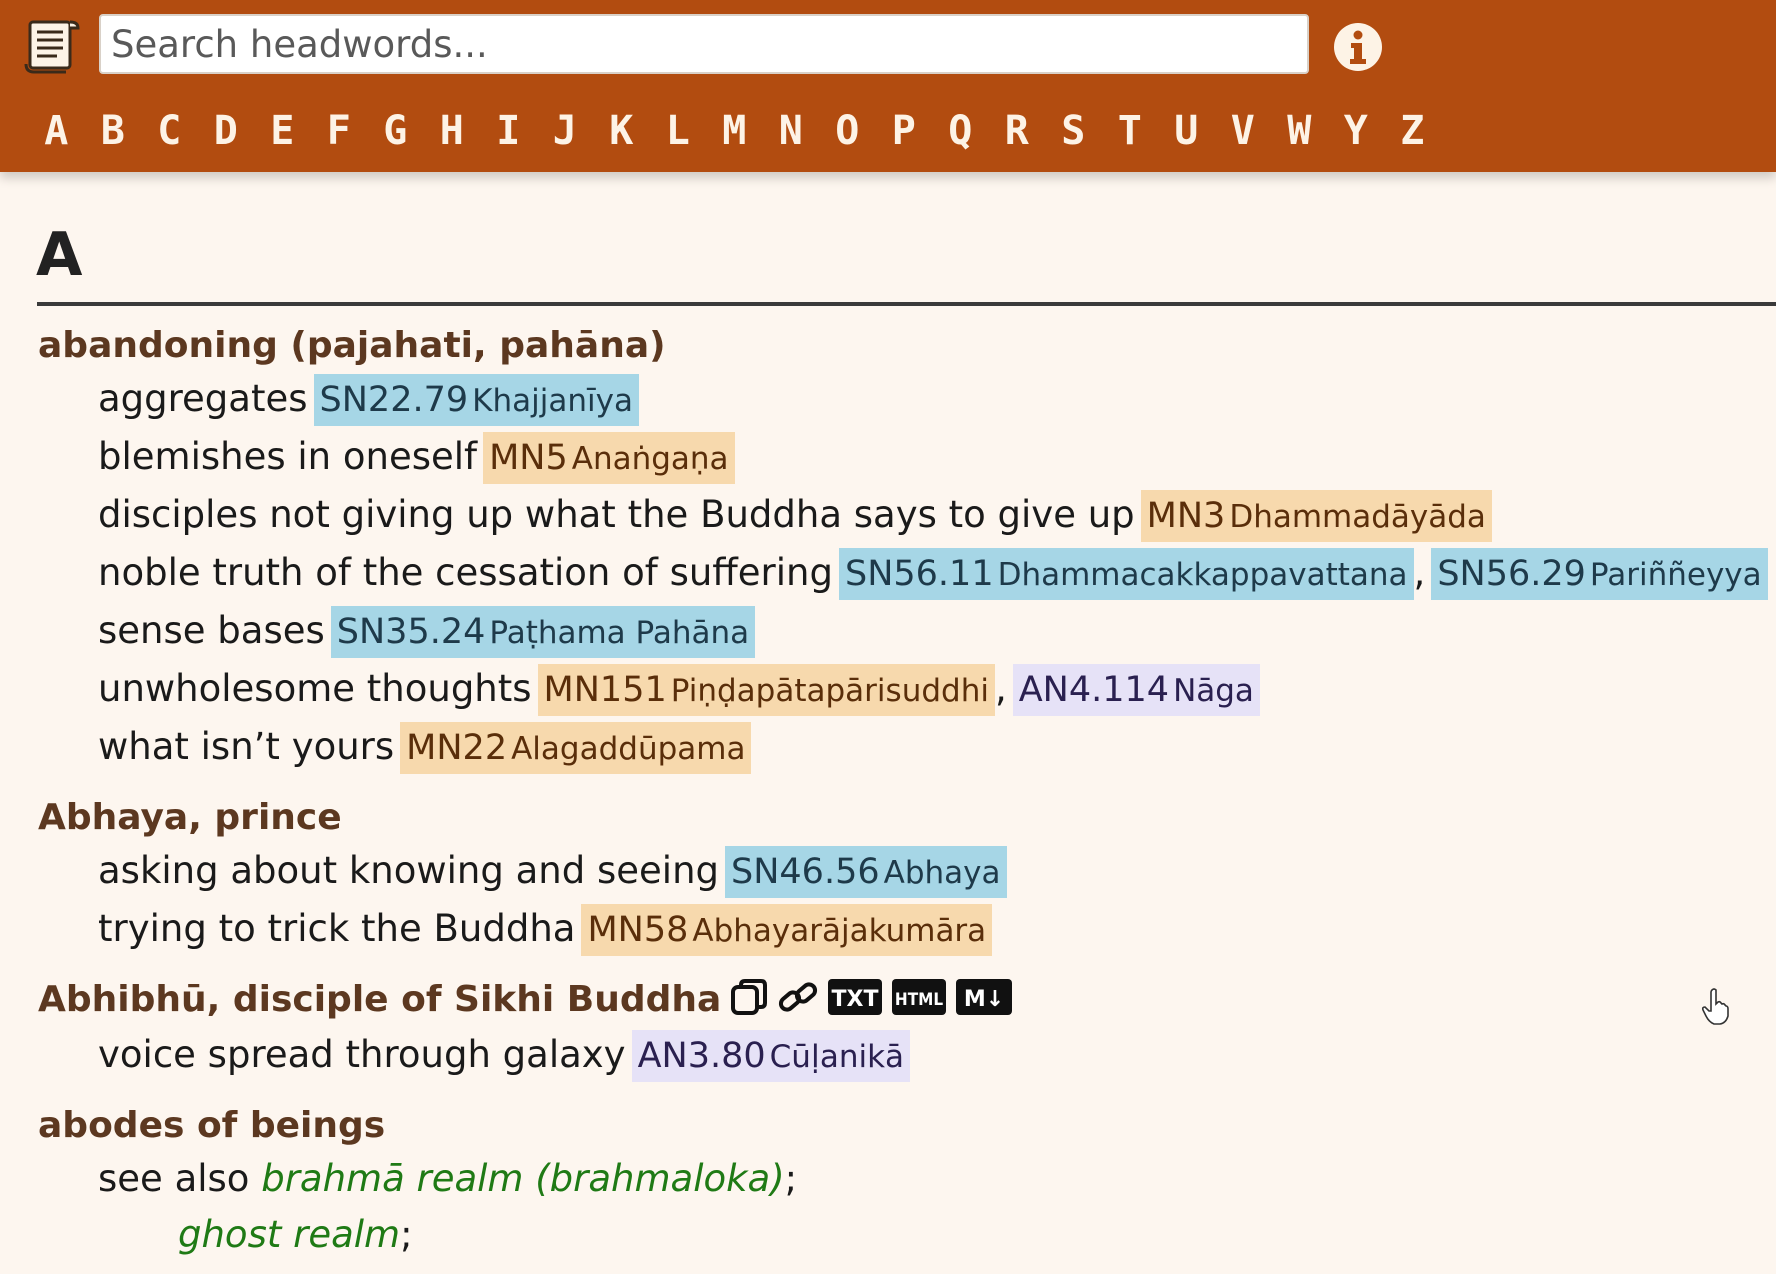 This screenshot has width=1776, height=1274. Describe the element at coordinates (1357, 517) in the screenshot. I see `sutta-name: Dhammadāyāda` at that location.